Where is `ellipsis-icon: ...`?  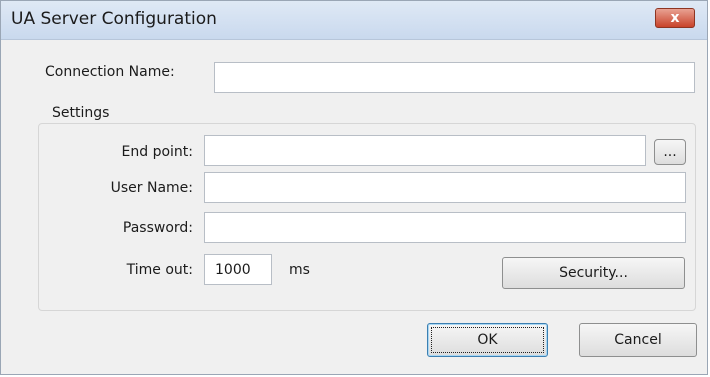 ellipsis-icon: ... is located at coordinates (670, 152).